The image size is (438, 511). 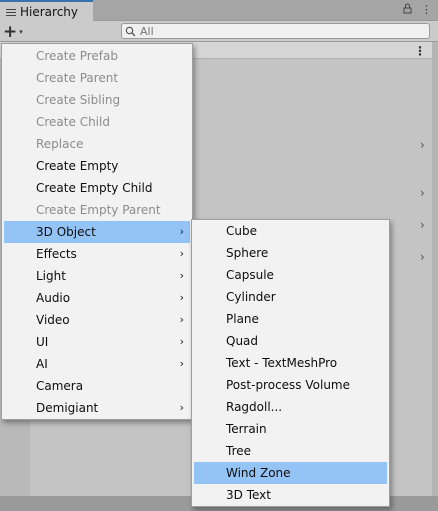 I want to click on menu-item-camera: Camera, so click(x=97, y=386).